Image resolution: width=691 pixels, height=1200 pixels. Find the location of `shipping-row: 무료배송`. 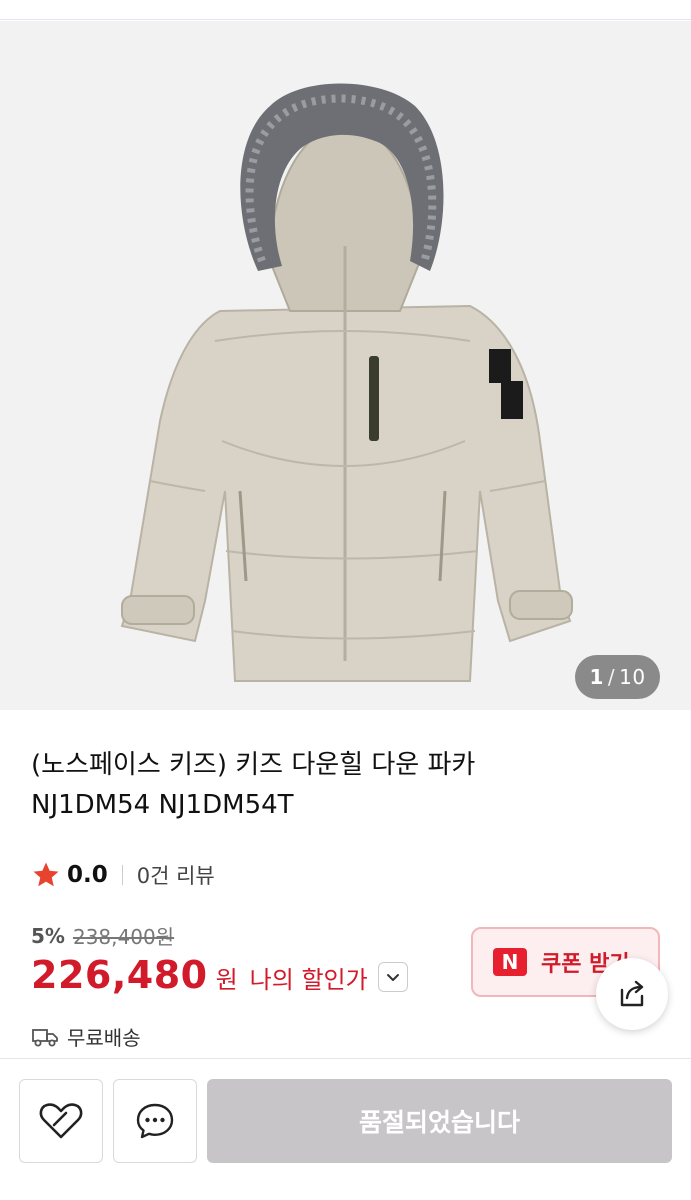

shipping-row: 무료배송 is located at coordinates (86, 1036).